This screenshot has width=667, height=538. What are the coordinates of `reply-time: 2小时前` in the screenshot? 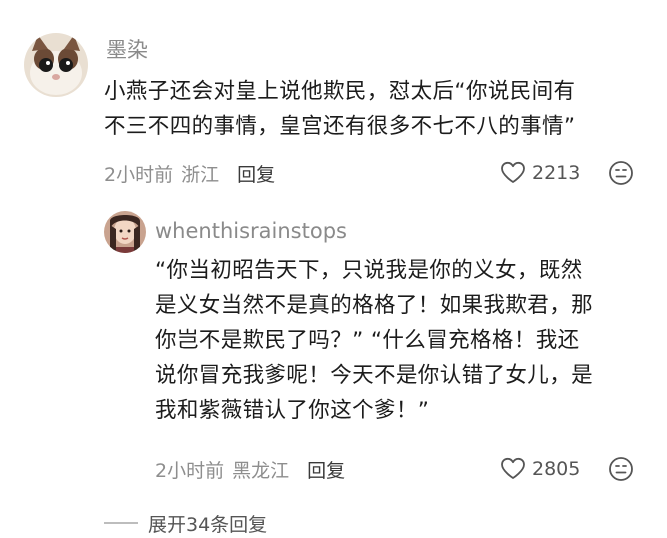 It's located at (190, 470).